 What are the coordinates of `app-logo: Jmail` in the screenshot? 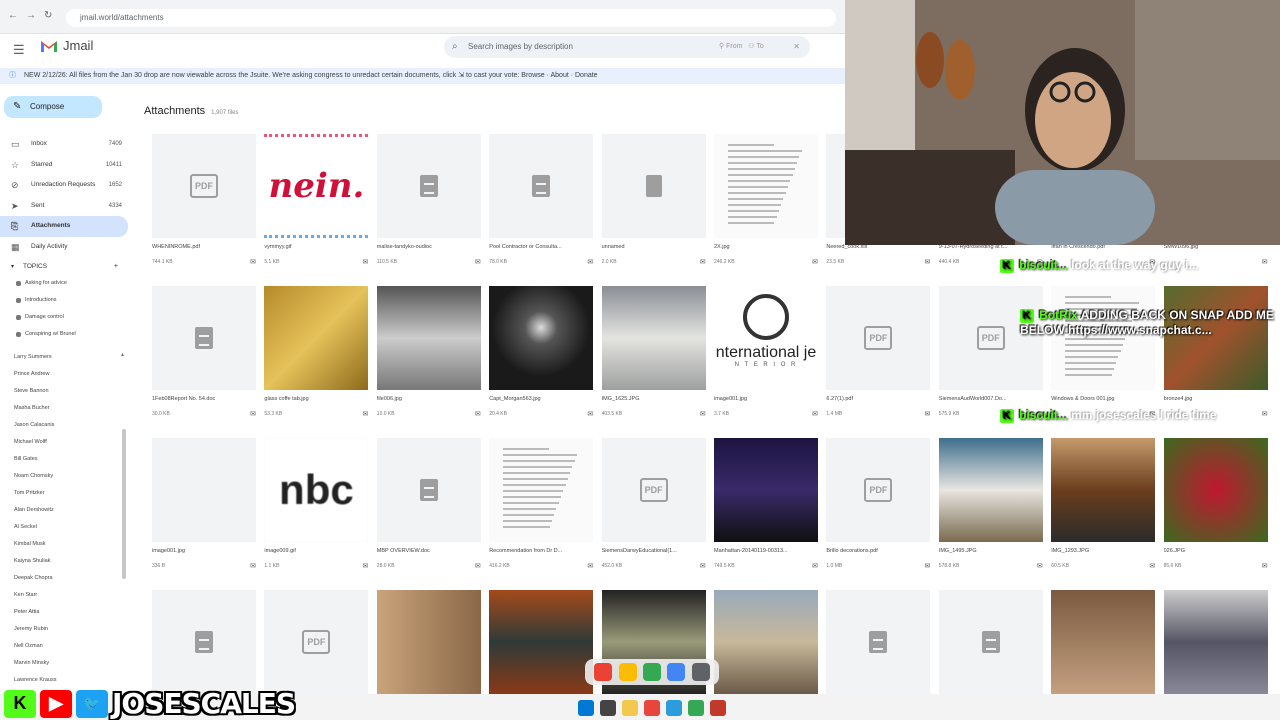 It's located at (66, 45).